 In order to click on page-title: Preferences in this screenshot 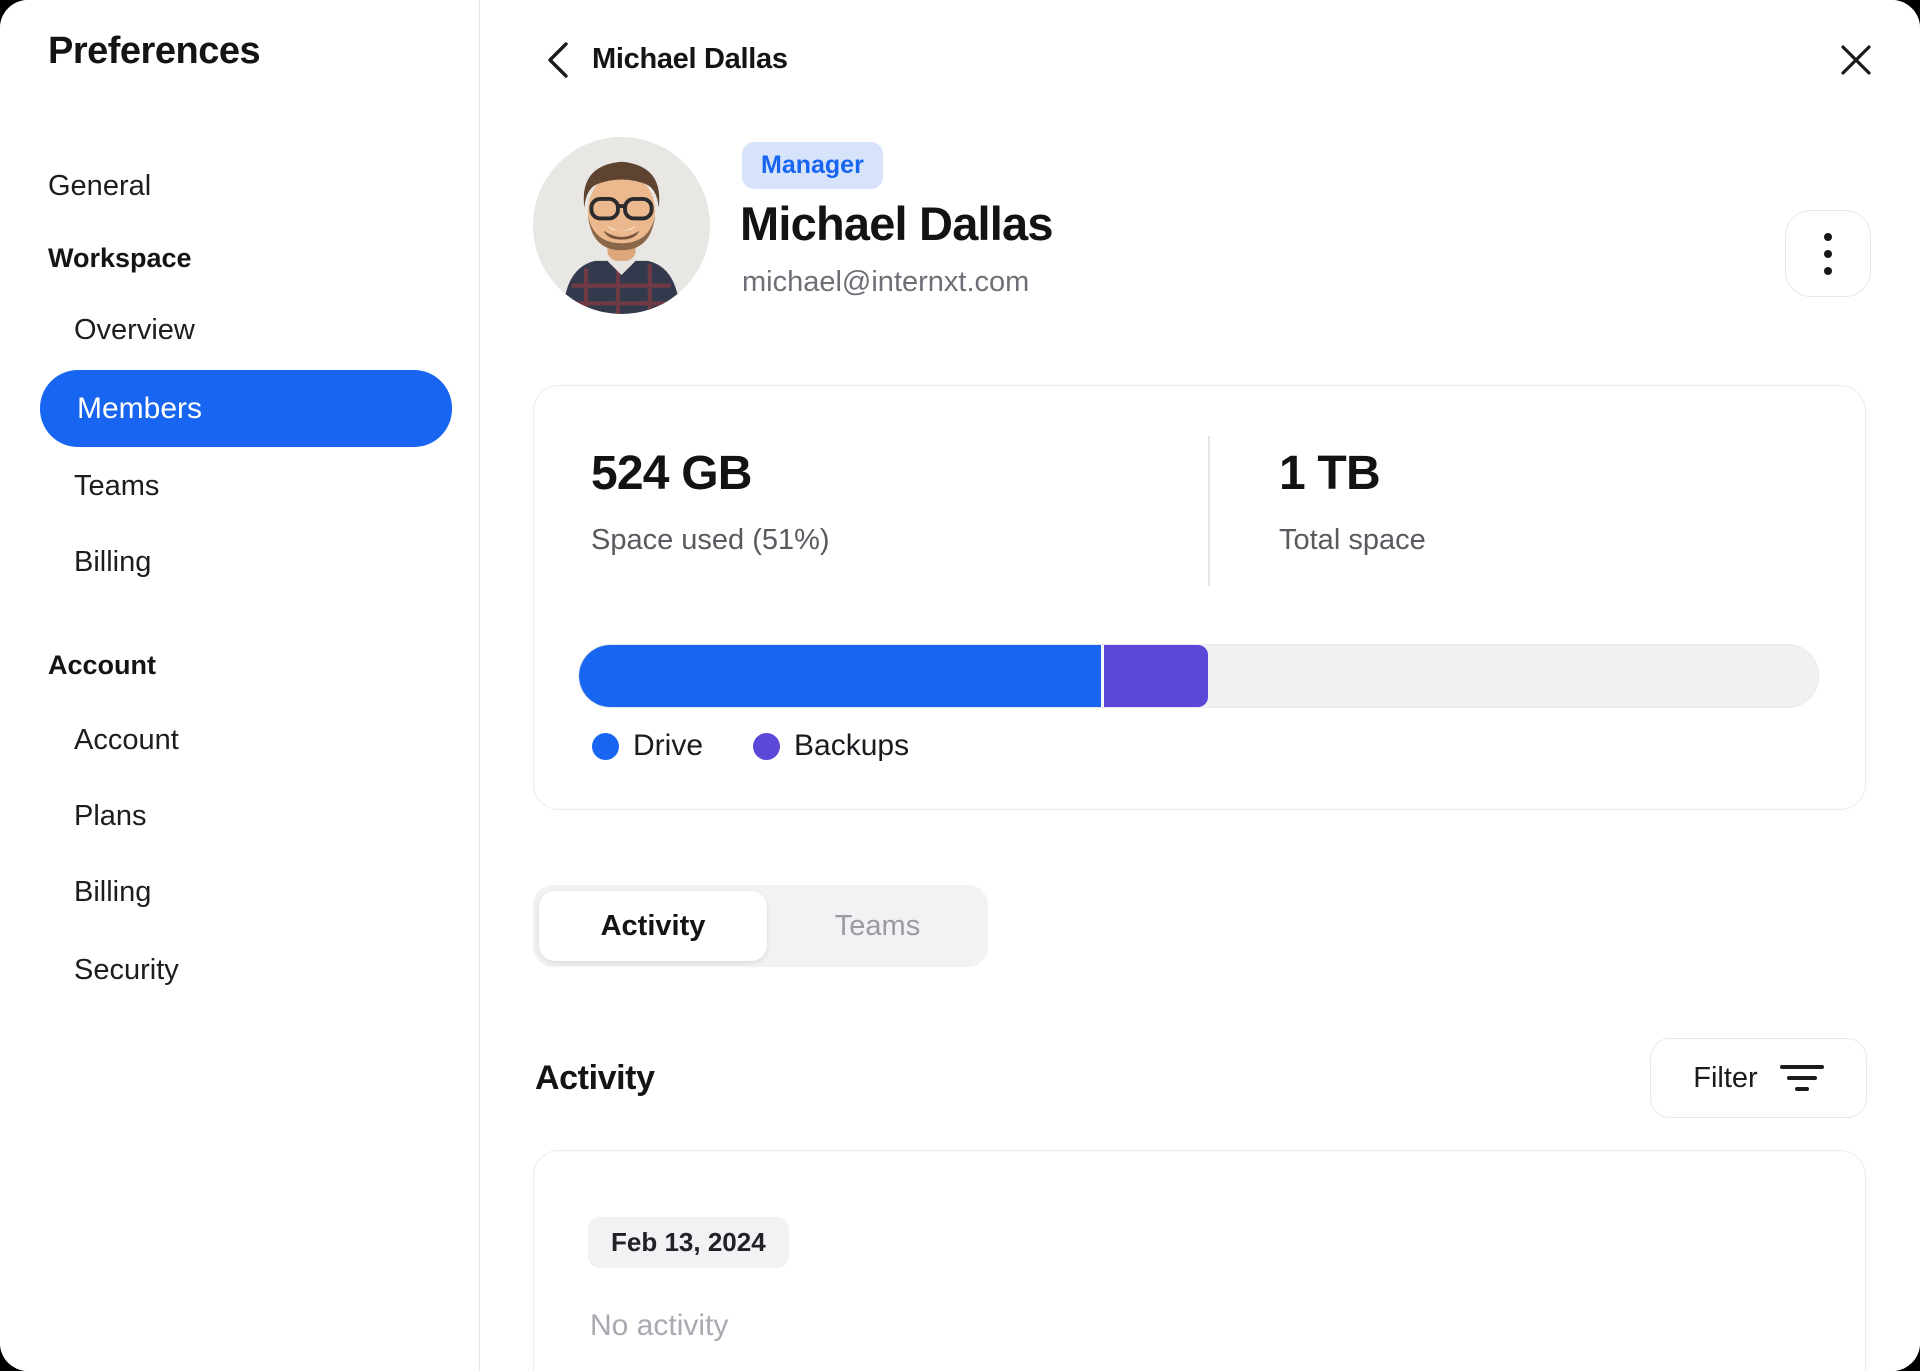, I will do `click(154, 51)`.